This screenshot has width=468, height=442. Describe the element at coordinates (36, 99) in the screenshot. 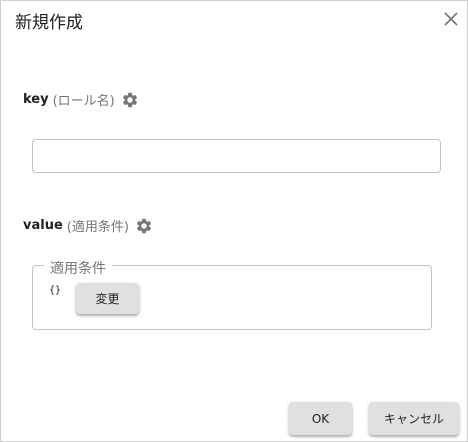

I see `key-label: key` at that location.